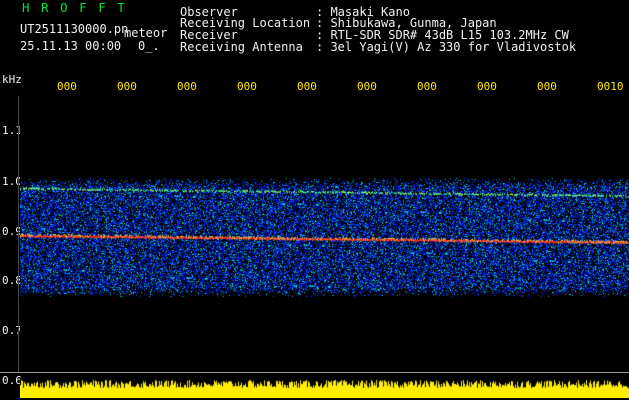 The width and height of the screenshot is (629, 400). I want to click on meteor-count: 0_., so click(149, 46).